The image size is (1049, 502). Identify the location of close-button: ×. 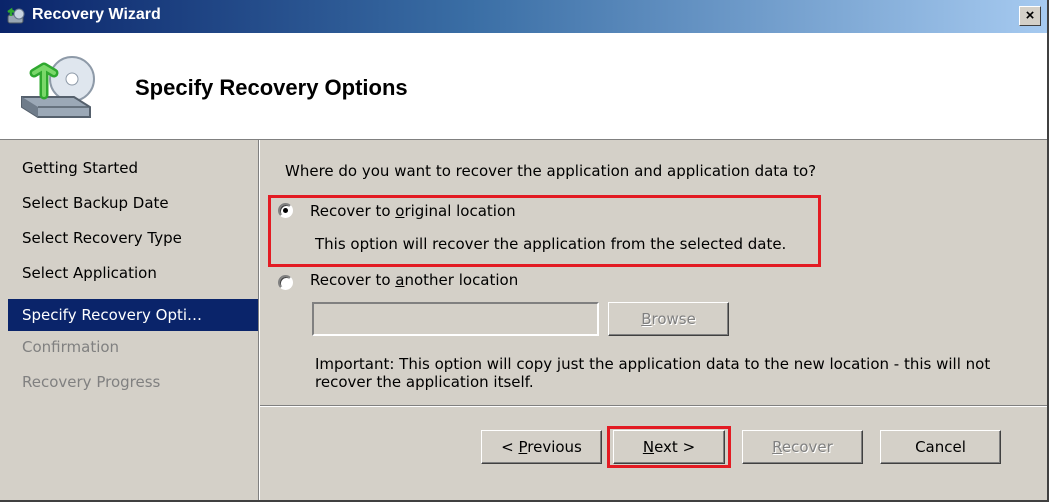
(1030, 16).